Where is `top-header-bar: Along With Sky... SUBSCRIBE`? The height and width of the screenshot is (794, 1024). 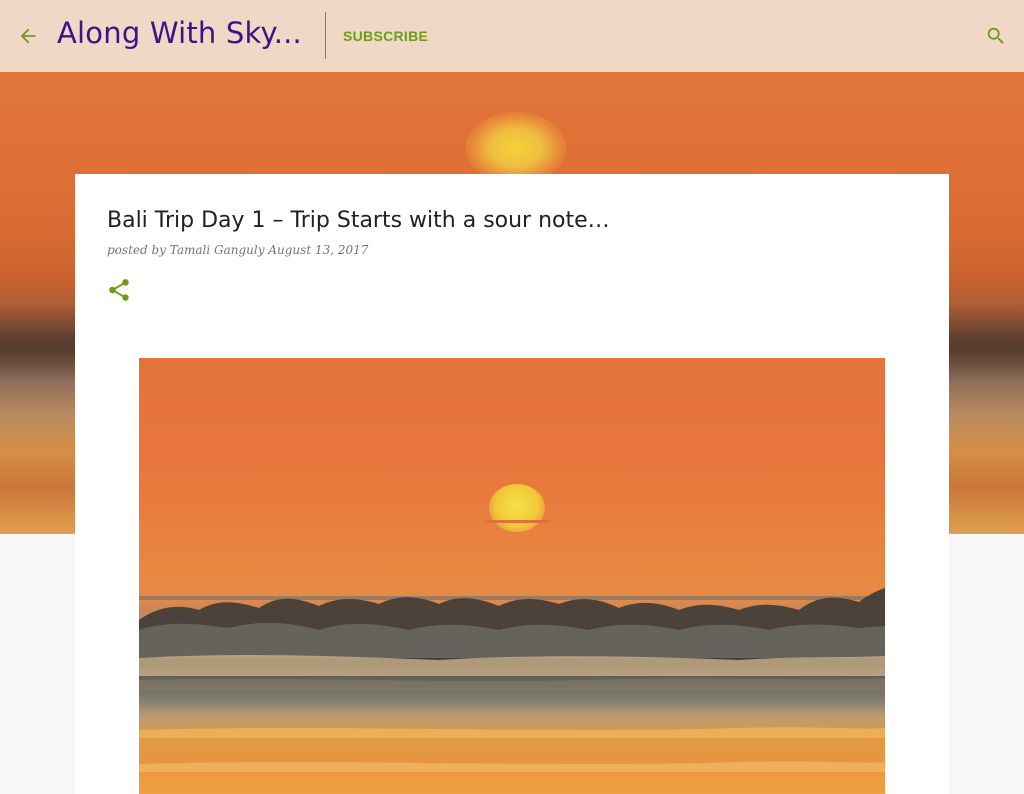
top-header-bar: Along With Sky... SUBSCRIBE is located at coordinates (512, 36).